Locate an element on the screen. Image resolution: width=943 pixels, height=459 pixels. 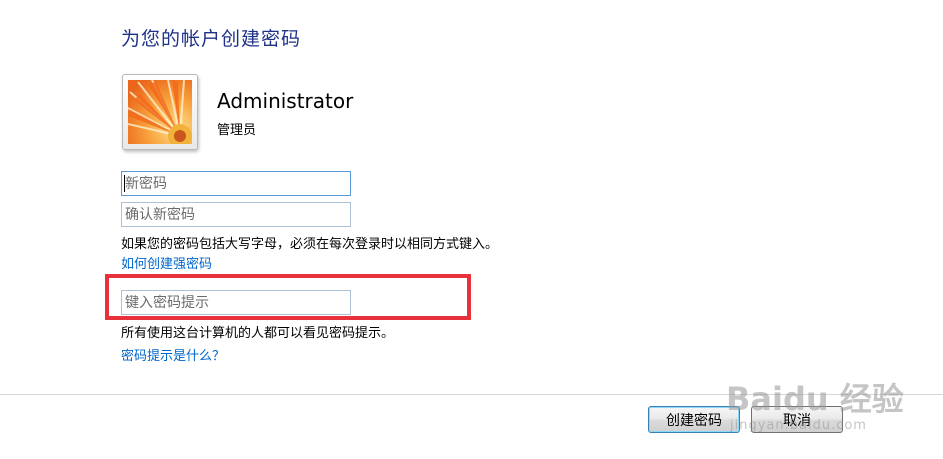
strong-password-link: 如何创建强密码 is located at coordinates (166, 262).